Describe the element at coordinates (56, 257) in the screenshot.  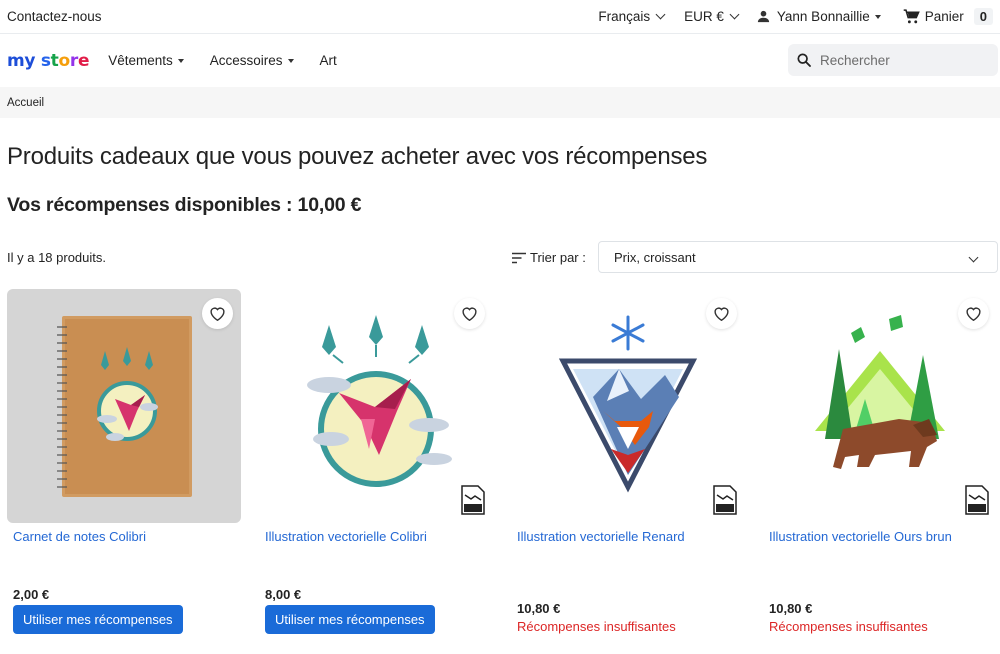
I see `product-count: Il y a 18 produits.` at that location.